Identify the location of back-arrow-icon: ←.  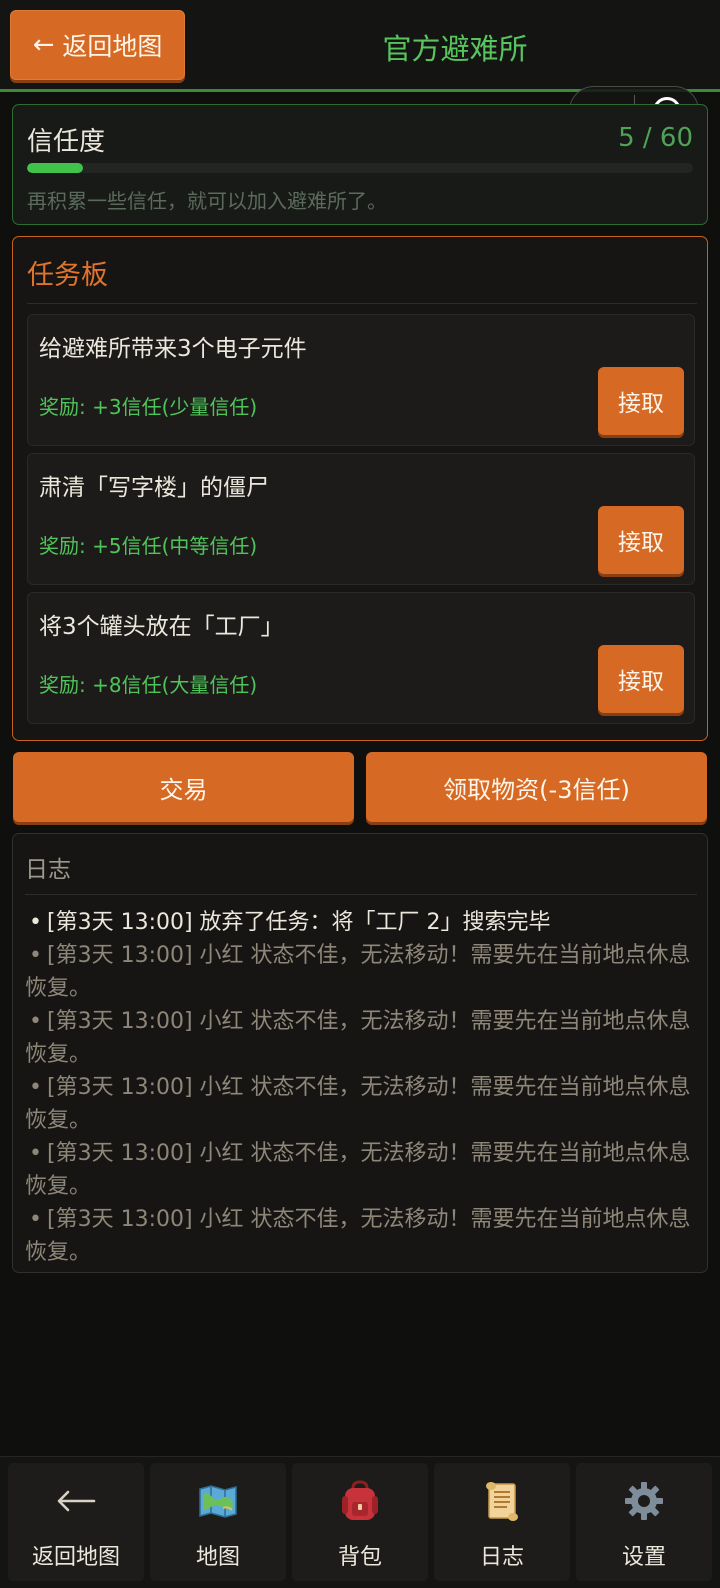
(43, 45).